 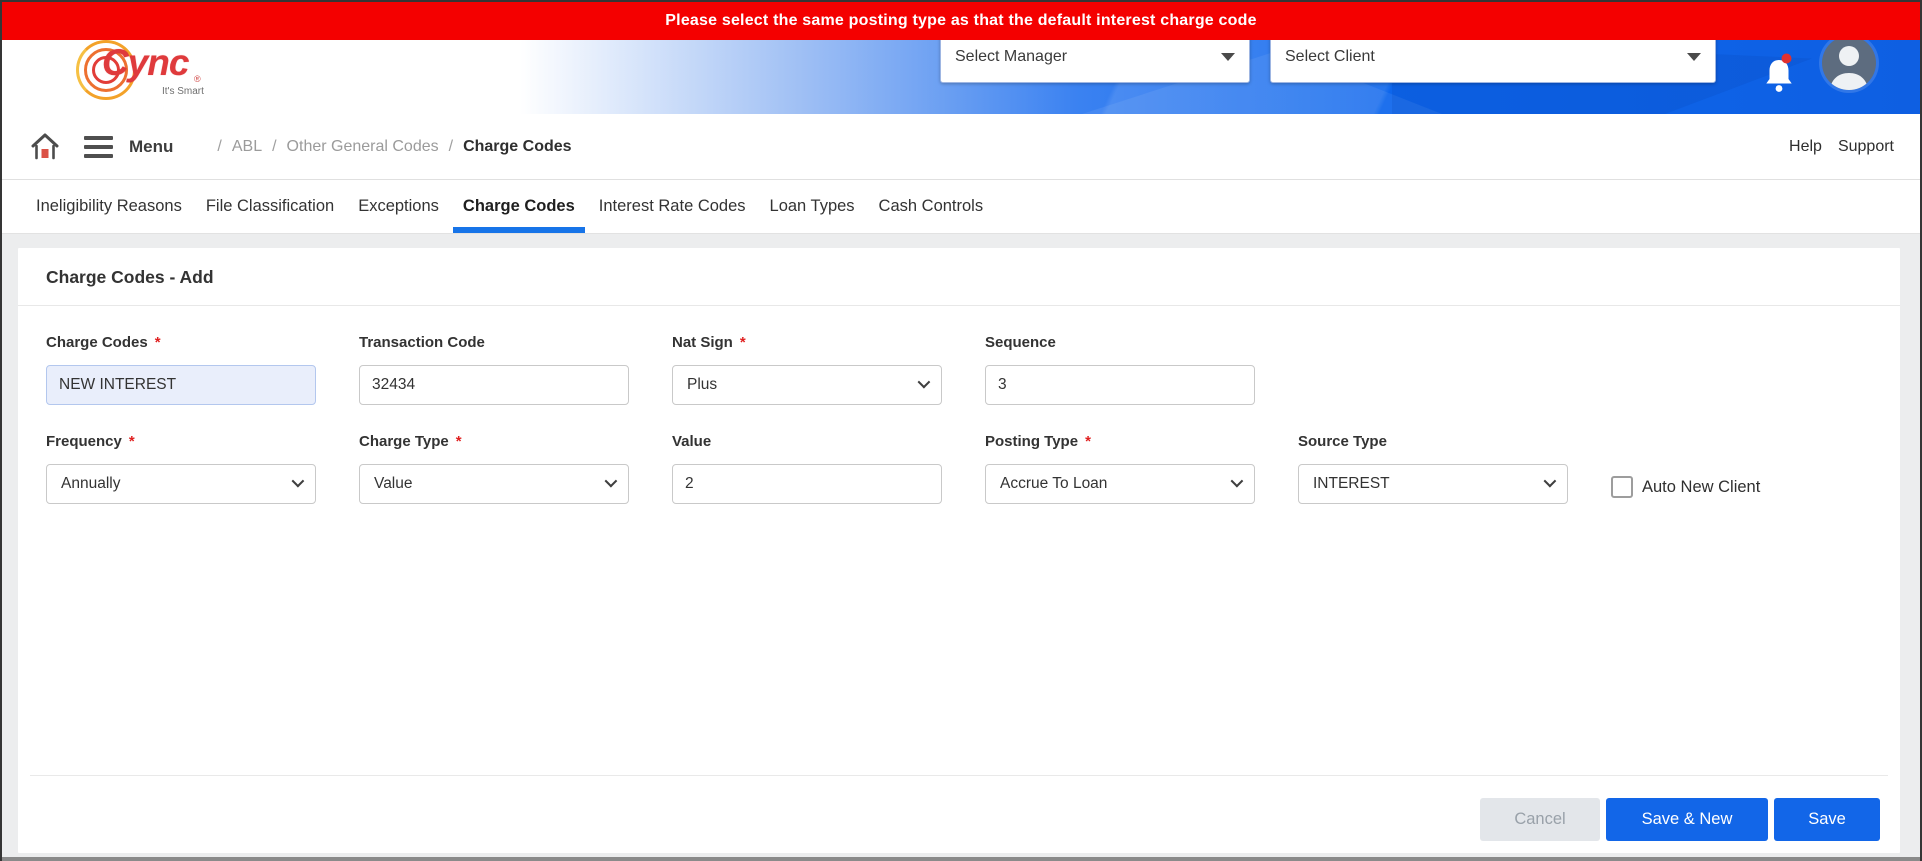 I want to click on tab-file-classification: File Classification, so click(x=270, y=206).